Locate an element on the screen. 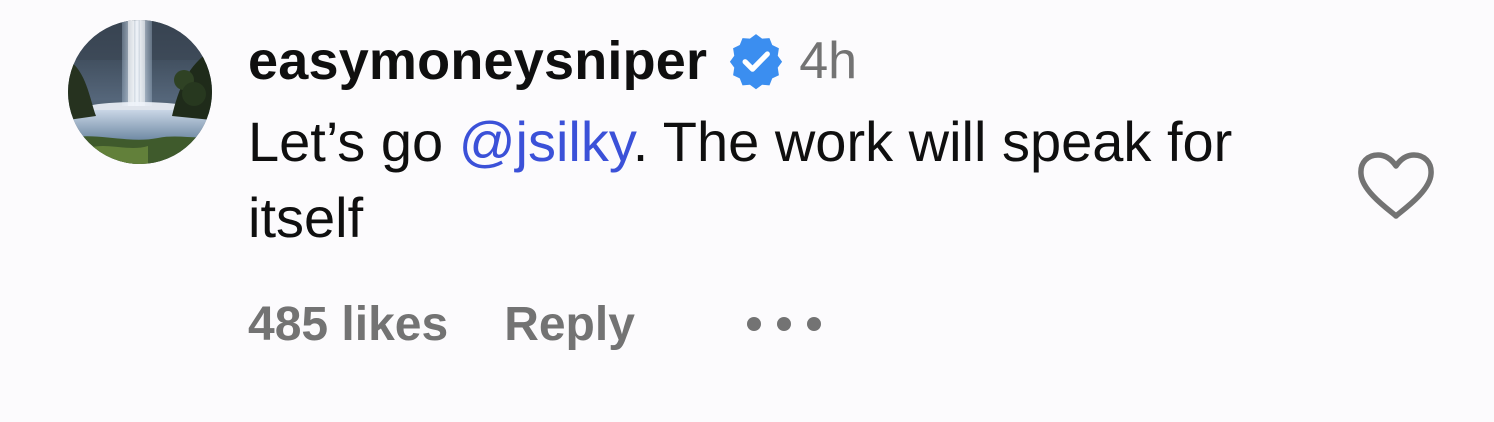 Image resolution: width=1494 pixels, height=422 pixels. likes-count: 485 likes is located at coordinates (348, 324).